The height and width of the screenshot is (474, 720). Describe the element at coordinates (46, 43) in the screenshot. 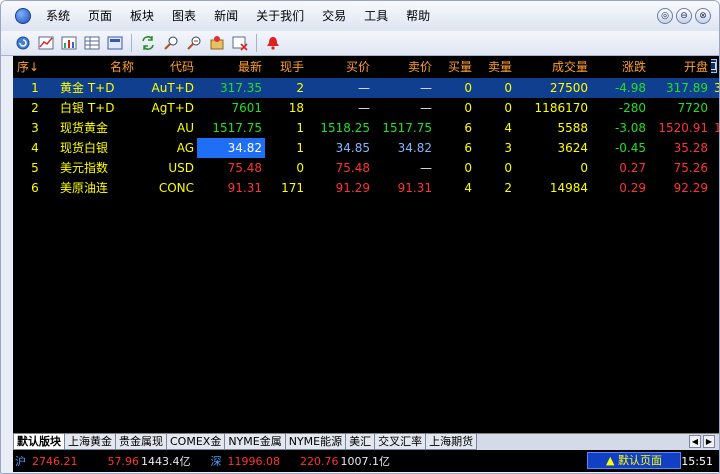

I see `line-chart-icon` at that location.